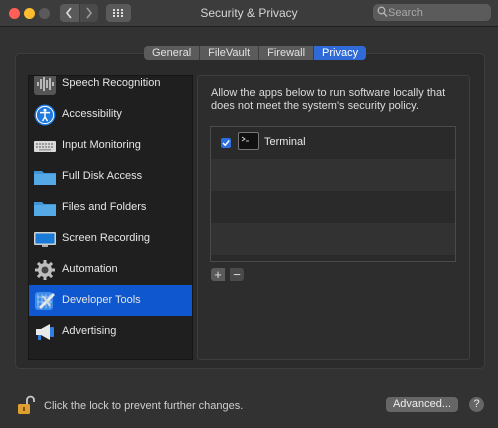 Image resolution: width=498 pixels, height=428 pixels. What do you see at coordinates (26, 406) in the screenshot?
I see `unlocked-lock-icon` at bounding box center [26, 406].